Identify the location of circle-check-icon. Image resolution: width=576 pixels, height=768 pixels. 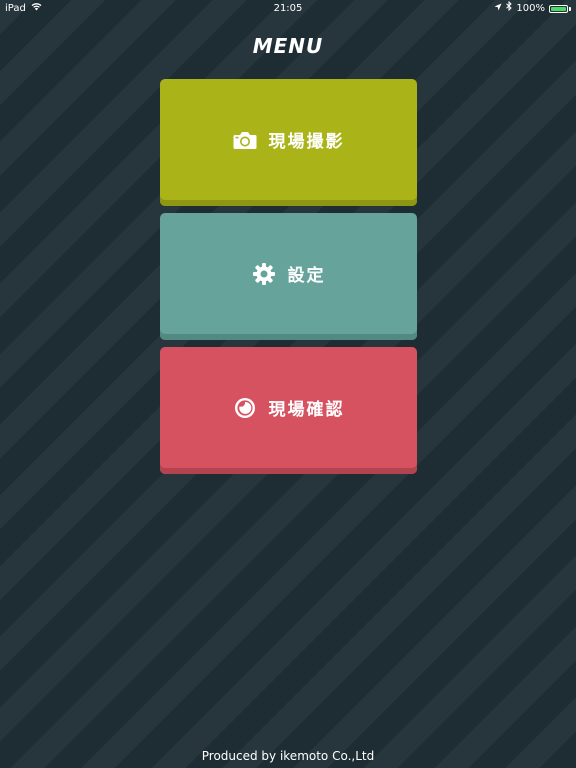
(245, 408).